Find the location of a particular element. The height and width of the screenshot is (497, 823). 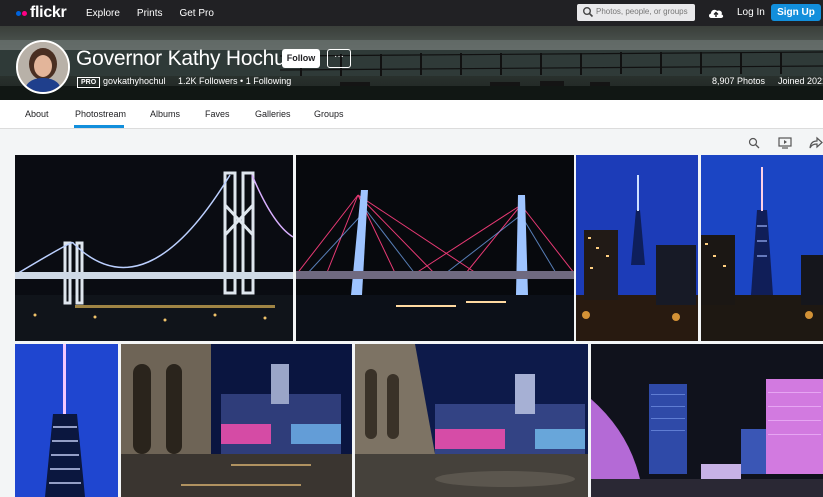

main-nav: Explore Prints Get Pro is located at coordinates (158, 13).